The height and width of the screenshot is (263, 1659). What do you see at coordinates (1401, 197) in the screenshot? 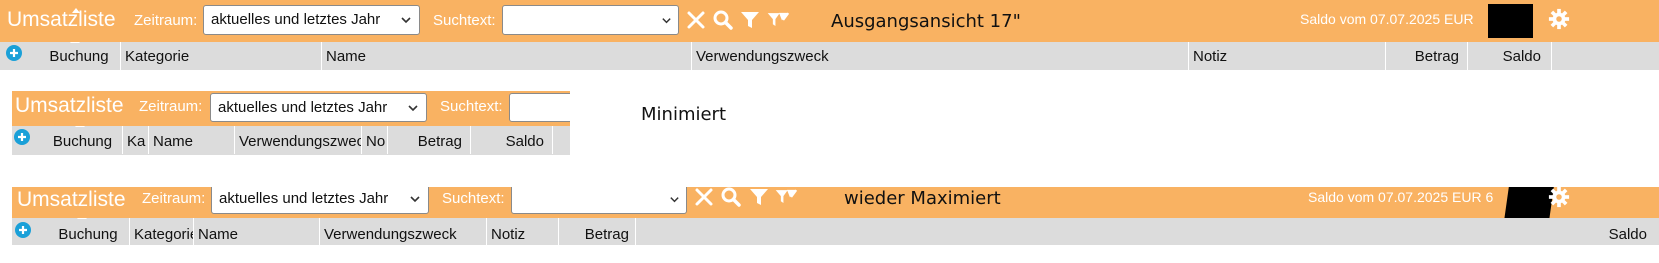
I see `saldo-label: Saldo vom 07.07.2025 EUR 6` at bounding box center [1401, 197].